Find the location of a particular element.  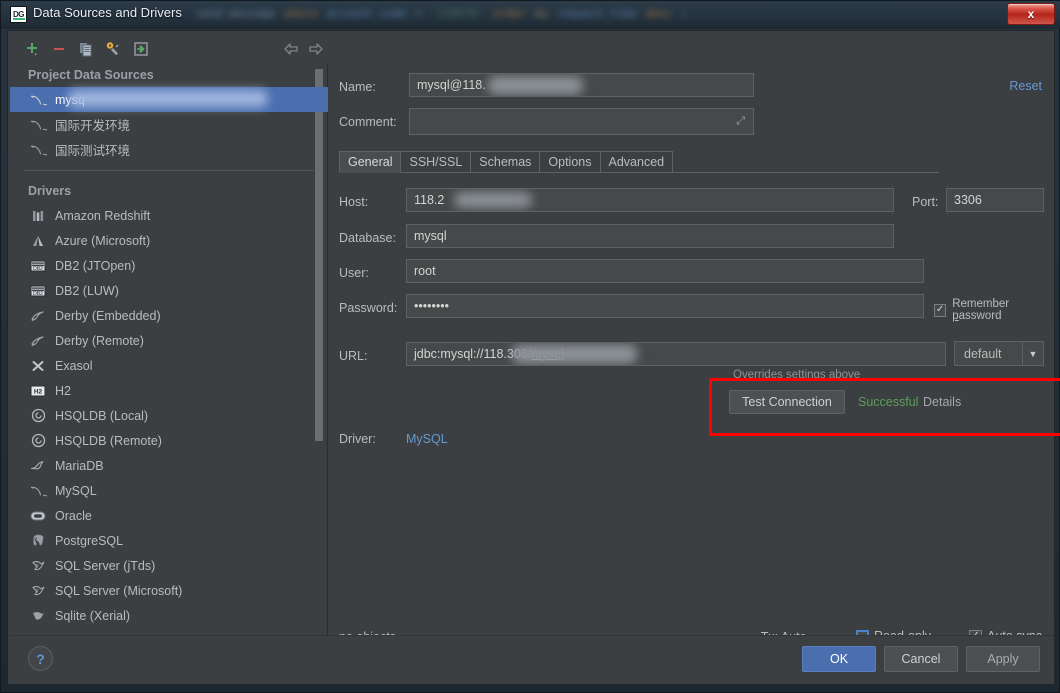

duplicate-data-source-button is located at coordinates (86, 49).